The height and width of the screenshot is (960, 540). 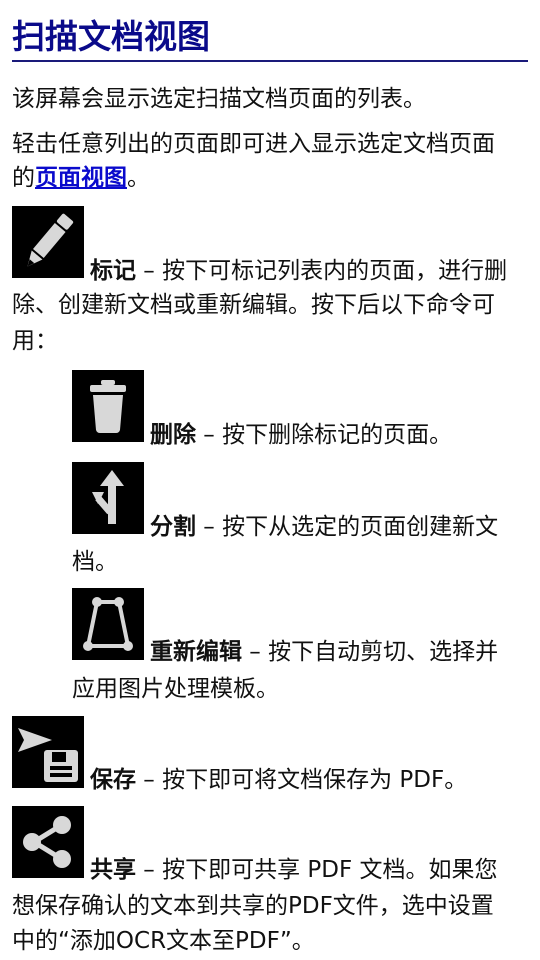 What do you see at coordinates (48, 842) in the screenshot?
I see `share-icon` at bounding box center [48, 842].